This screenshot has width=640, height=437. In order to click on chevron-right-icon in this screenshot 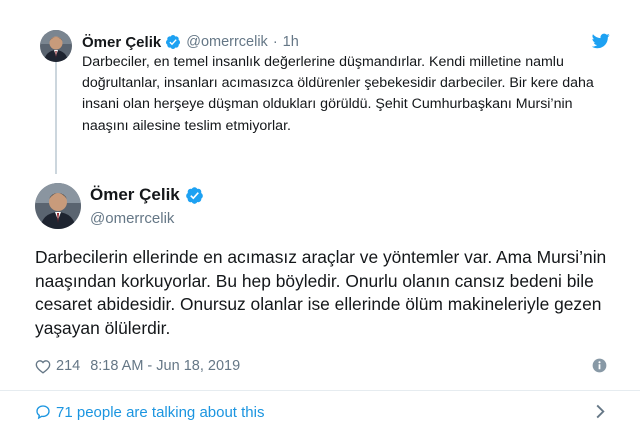, I will do `click(600, 411)`.